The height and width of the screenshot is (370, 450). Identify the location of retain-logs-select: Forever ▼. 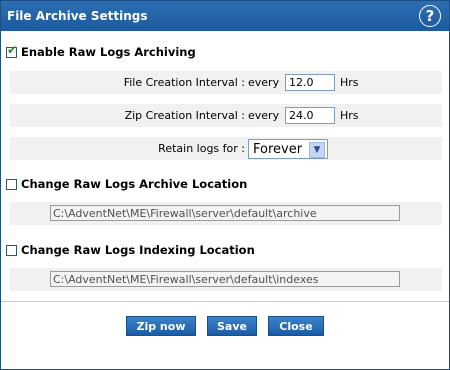
(288, 149).